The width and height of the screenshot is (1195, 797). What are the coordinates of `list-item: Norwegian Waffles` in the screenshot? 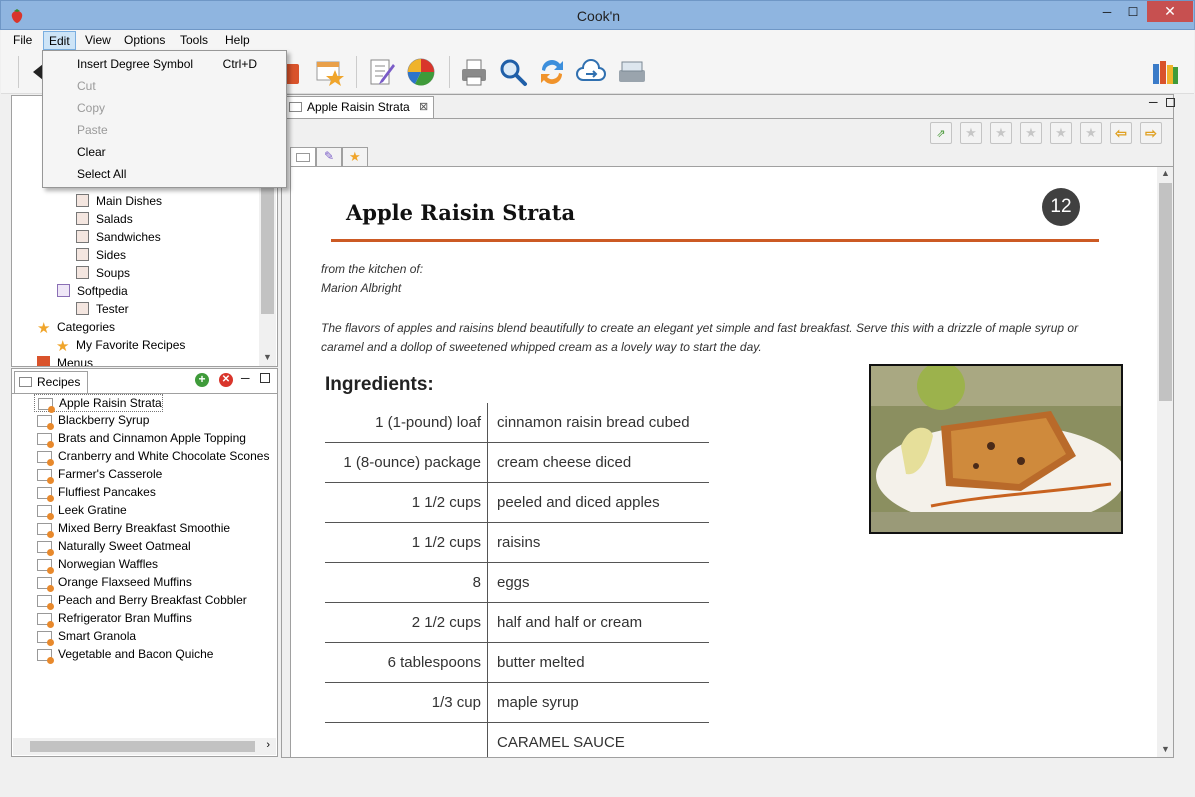 It's located at (96, 565).